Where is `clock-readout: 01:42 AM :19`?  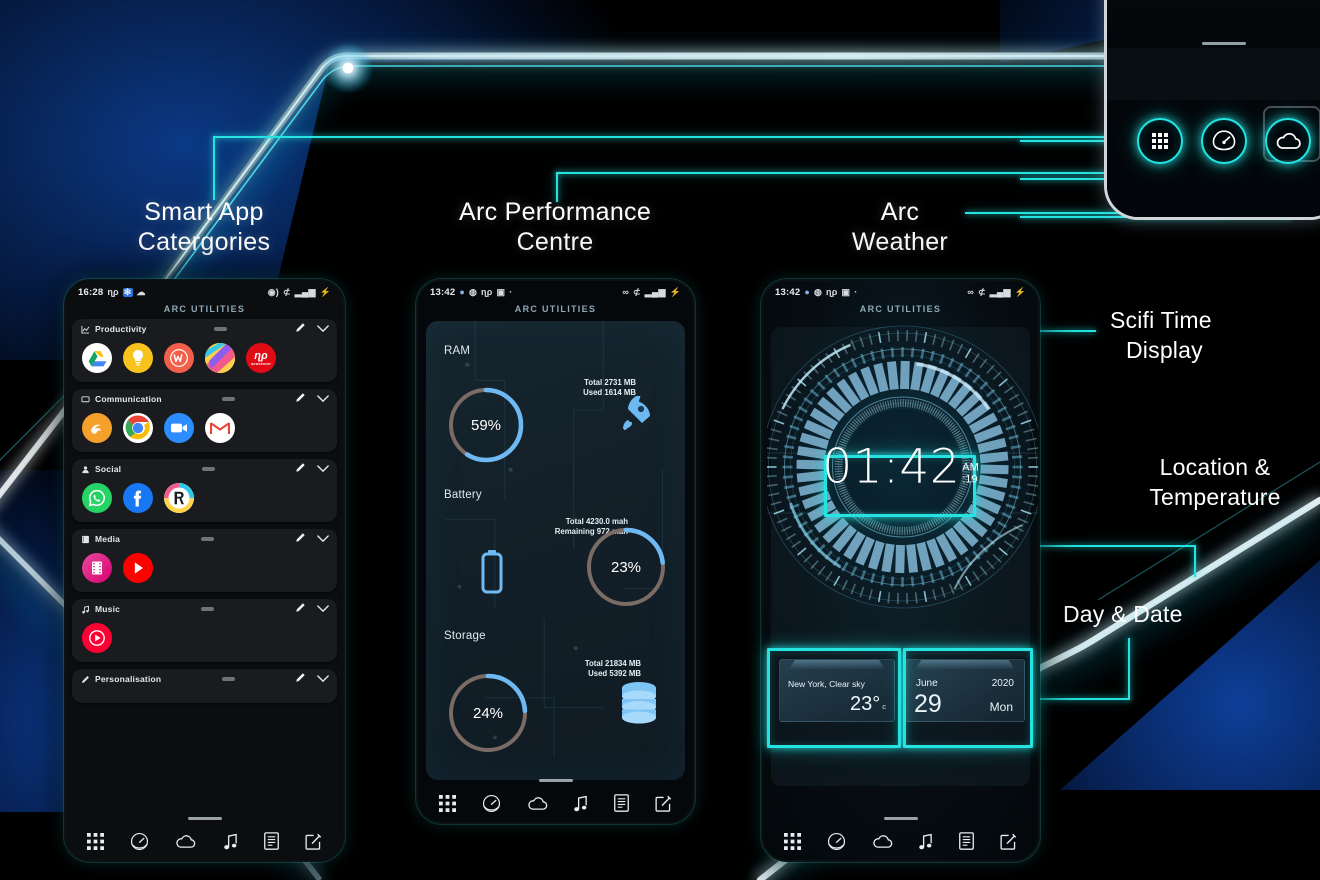
clock-readout: 01:42 AM :19 is located at coordinates (900, 466).